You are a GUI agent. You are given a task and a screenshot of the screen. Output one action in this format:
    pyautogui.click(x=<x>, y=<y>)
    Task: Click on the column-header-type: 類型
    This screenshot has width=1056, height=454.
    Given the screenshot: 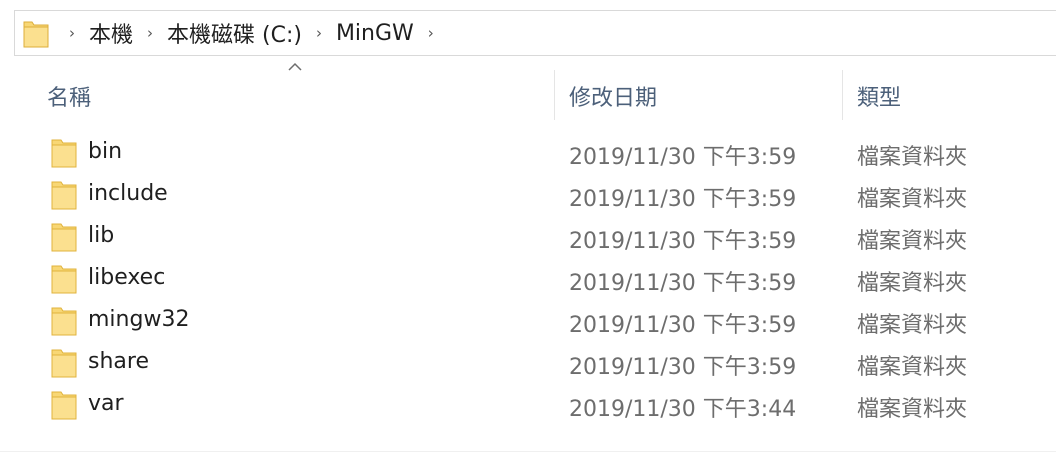 What is the action you would take?
    pyautogui.click(x=879, y=96)
    